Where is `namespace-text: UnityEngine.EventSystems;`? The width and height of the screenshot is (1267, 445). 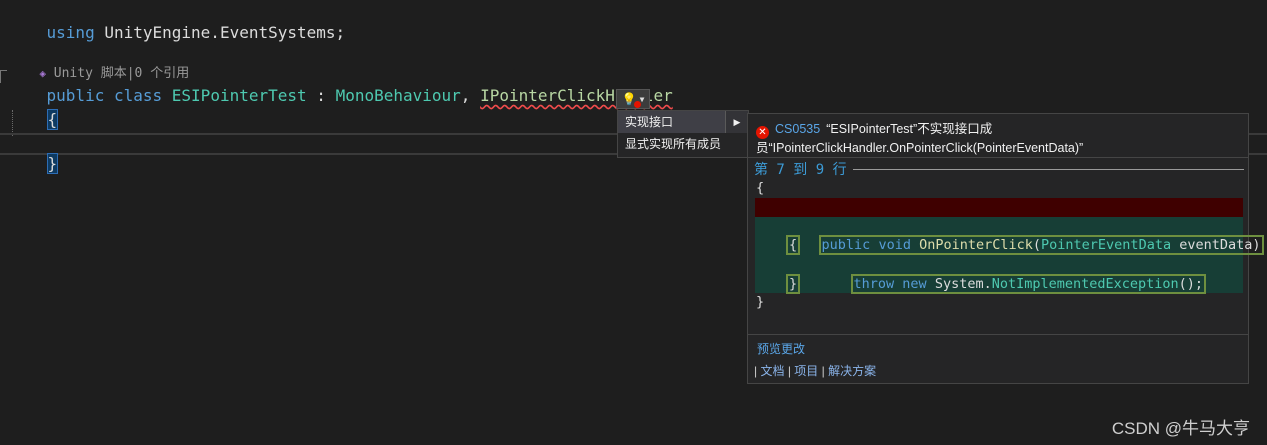 namespace-text: UnityEngine.EventSystems; is located at coordinates (225, 32).